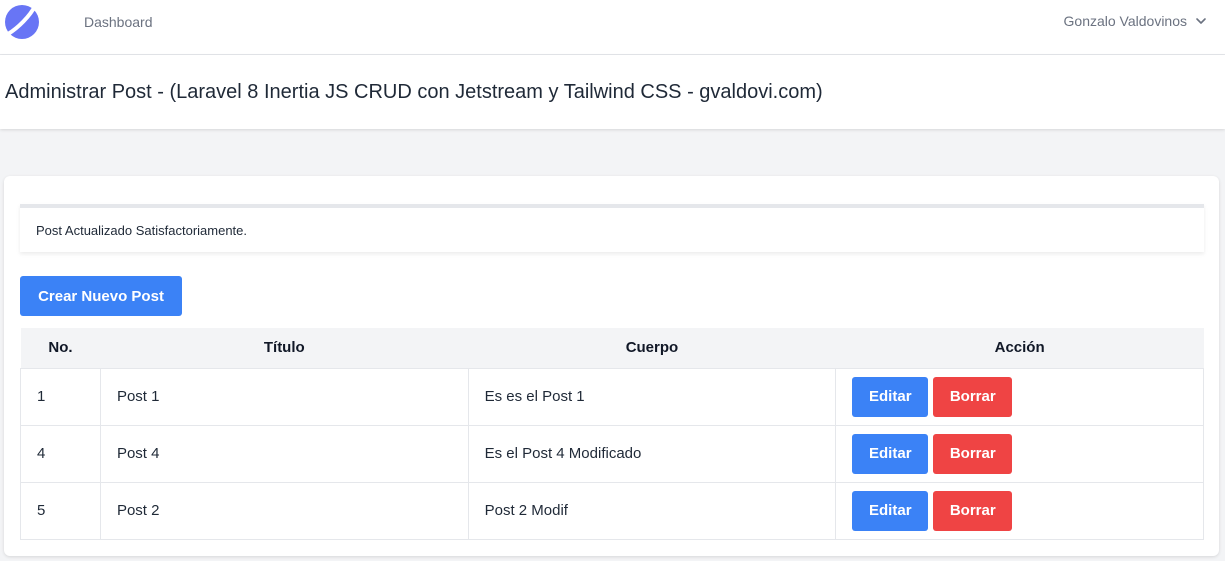 The image size is (1225, 561). I want to click on cell-body: Es es el Post 1, so click(652, 396).